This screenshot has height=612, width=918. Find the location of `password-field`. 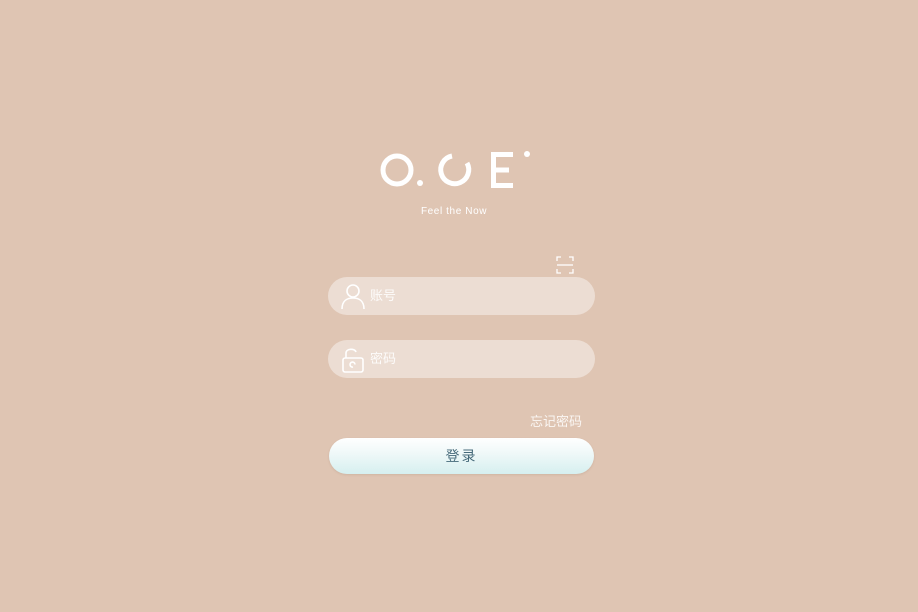

password-field is located at coordinates (461, 359).